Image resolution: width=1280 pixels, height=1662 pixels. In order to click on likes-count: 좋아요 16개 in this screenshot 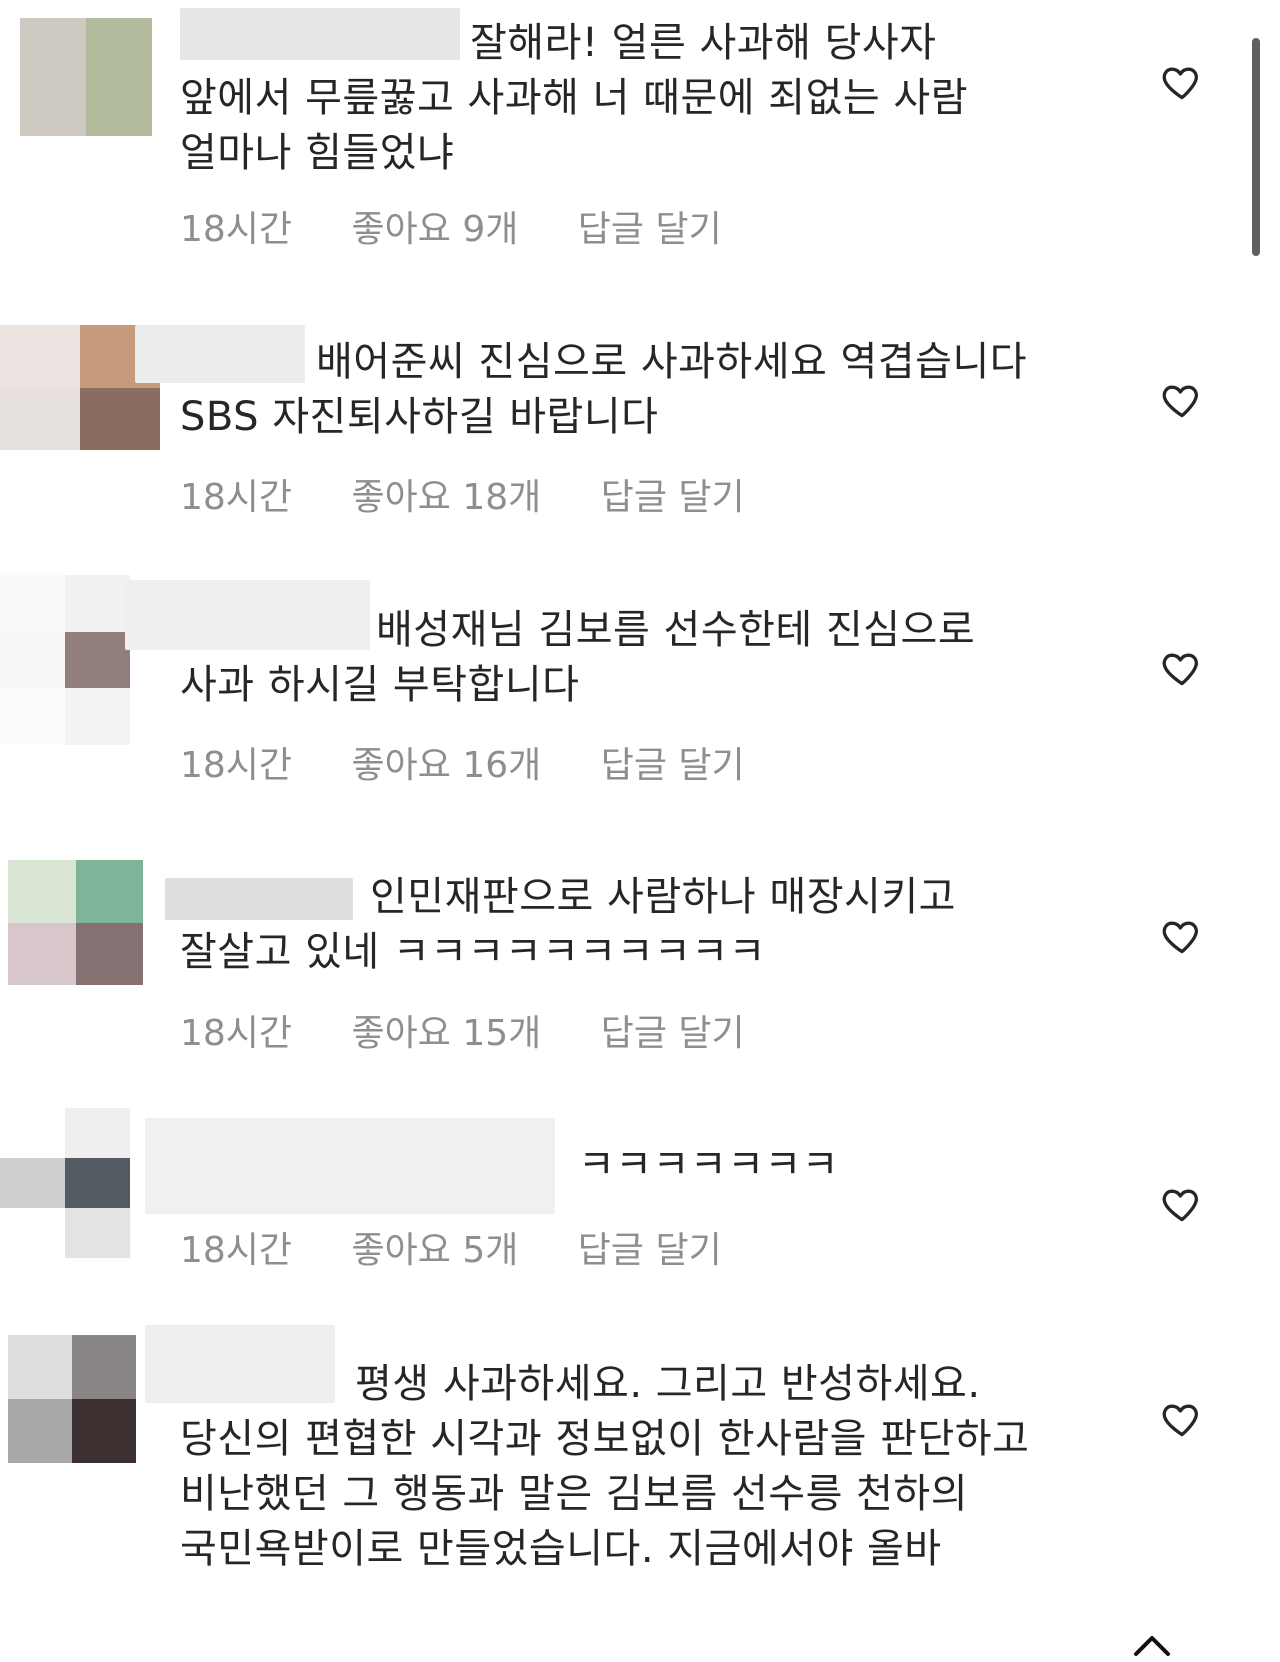, I will do `click(447, 762)`.